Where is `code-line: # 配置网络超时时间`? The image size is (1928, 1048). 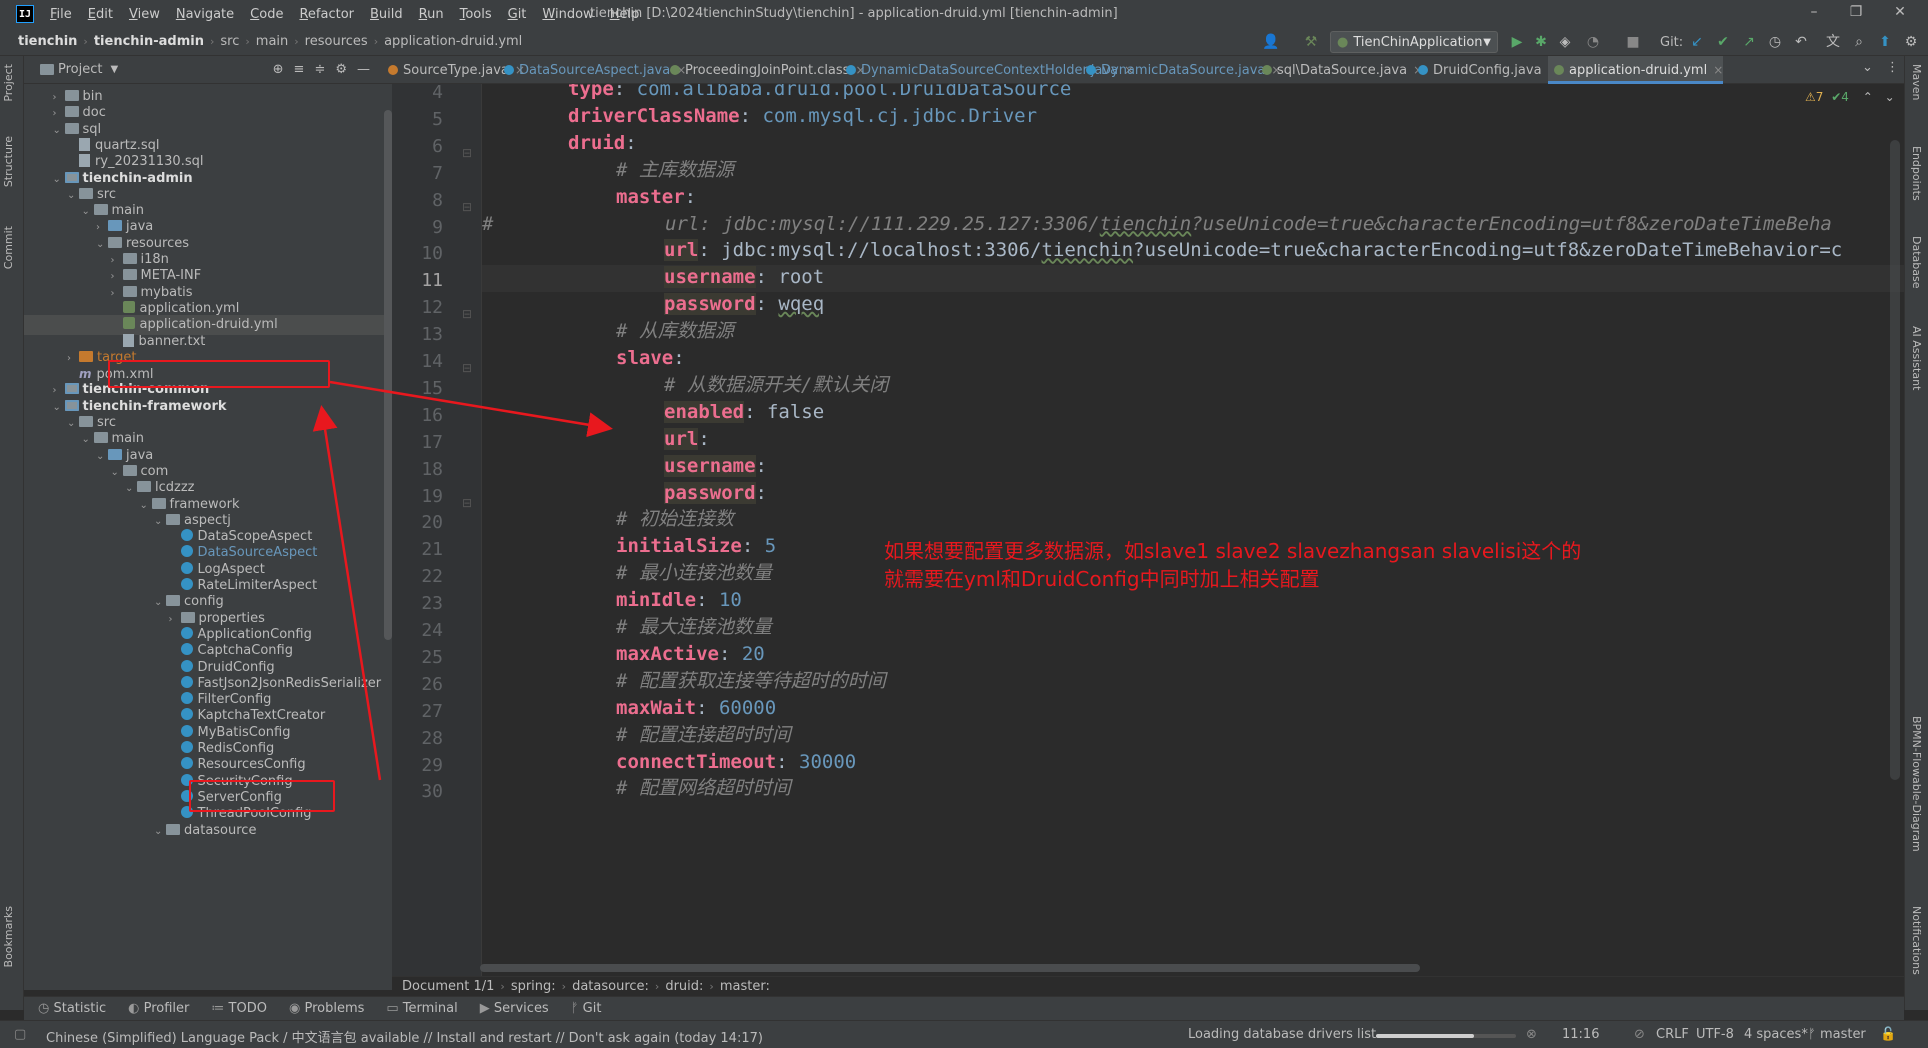 code-line: # 配置网络超时时间 is located at coordinates (703, 788).